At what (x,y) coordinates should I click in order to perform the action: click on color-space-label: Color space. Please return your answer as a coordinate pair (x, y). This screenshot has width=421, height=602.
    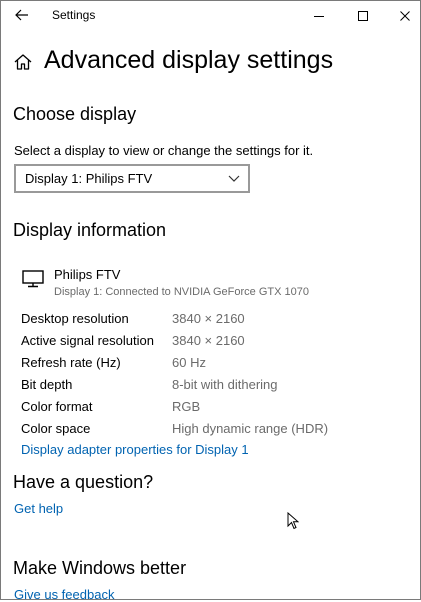
    Looking at the image, I should click on (56, 428).